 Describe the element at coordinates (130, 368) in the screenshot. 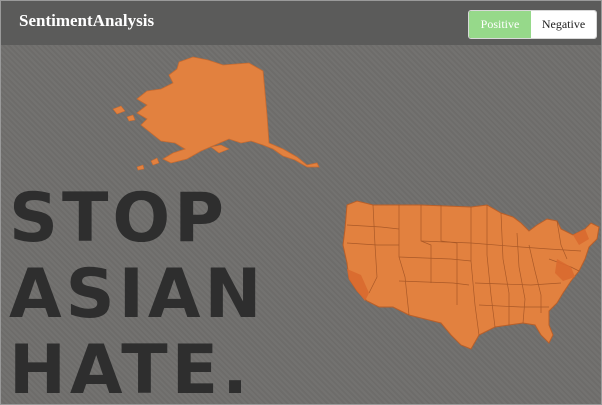

I see `slogan-line-hate: HATE.` at that location.